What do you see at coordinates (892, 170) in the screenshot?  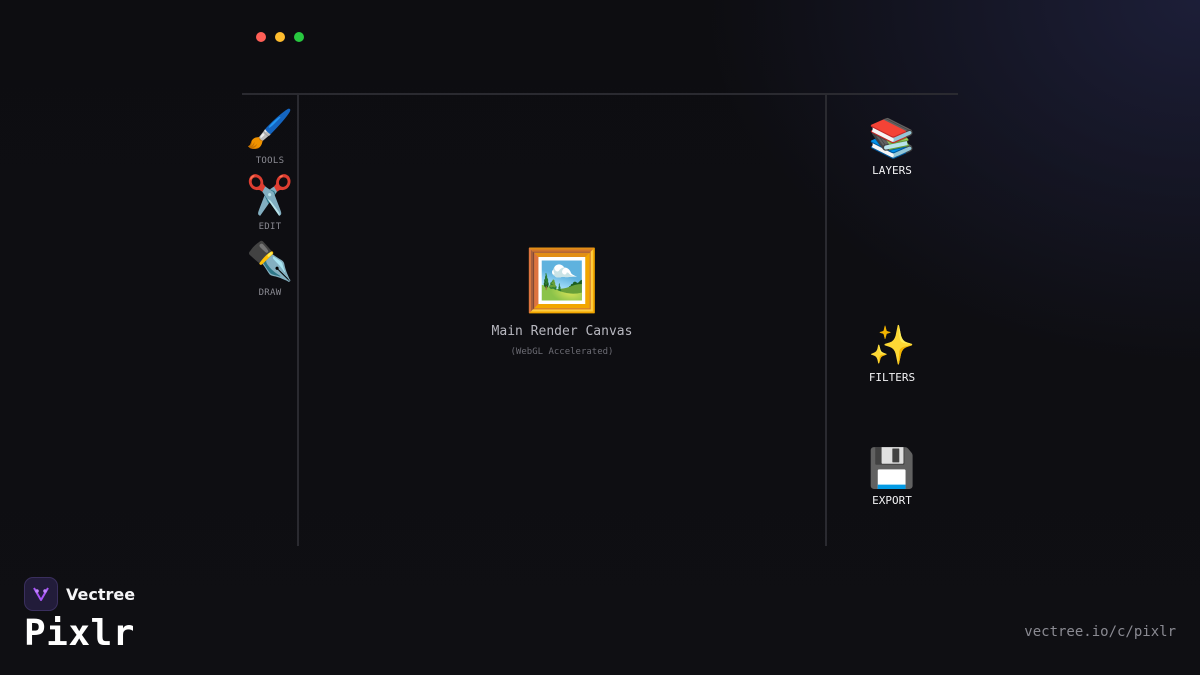 I see `panel-layers-label: LAYERS` at bounding box center [892, 170].